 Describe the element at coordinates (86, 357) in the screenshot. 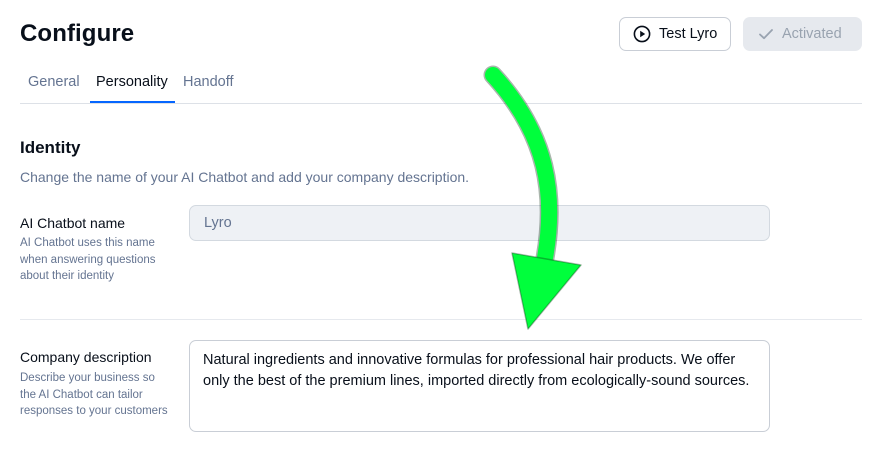

I see `company-description-label: Company description` at that location.